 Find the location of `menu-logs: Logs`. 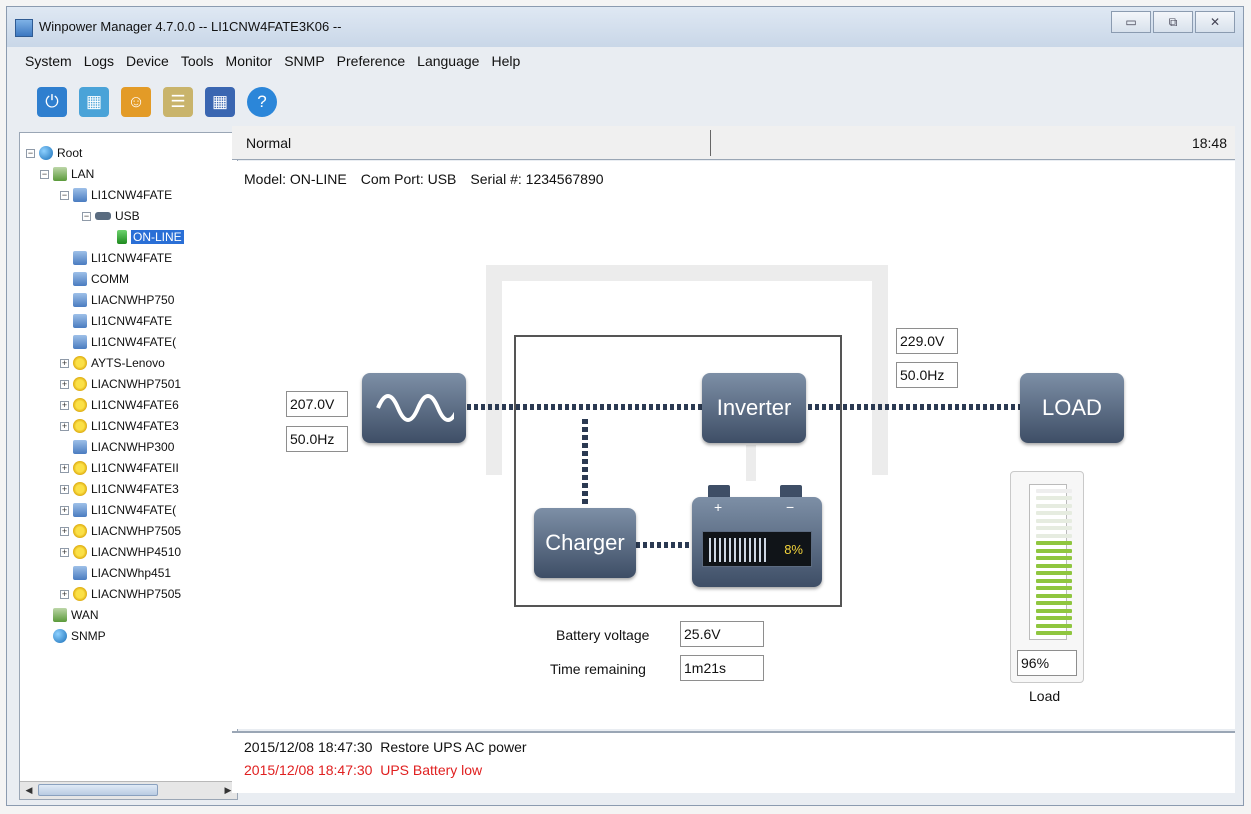

menu-logs: Logs is located at coordinates (99, 61).